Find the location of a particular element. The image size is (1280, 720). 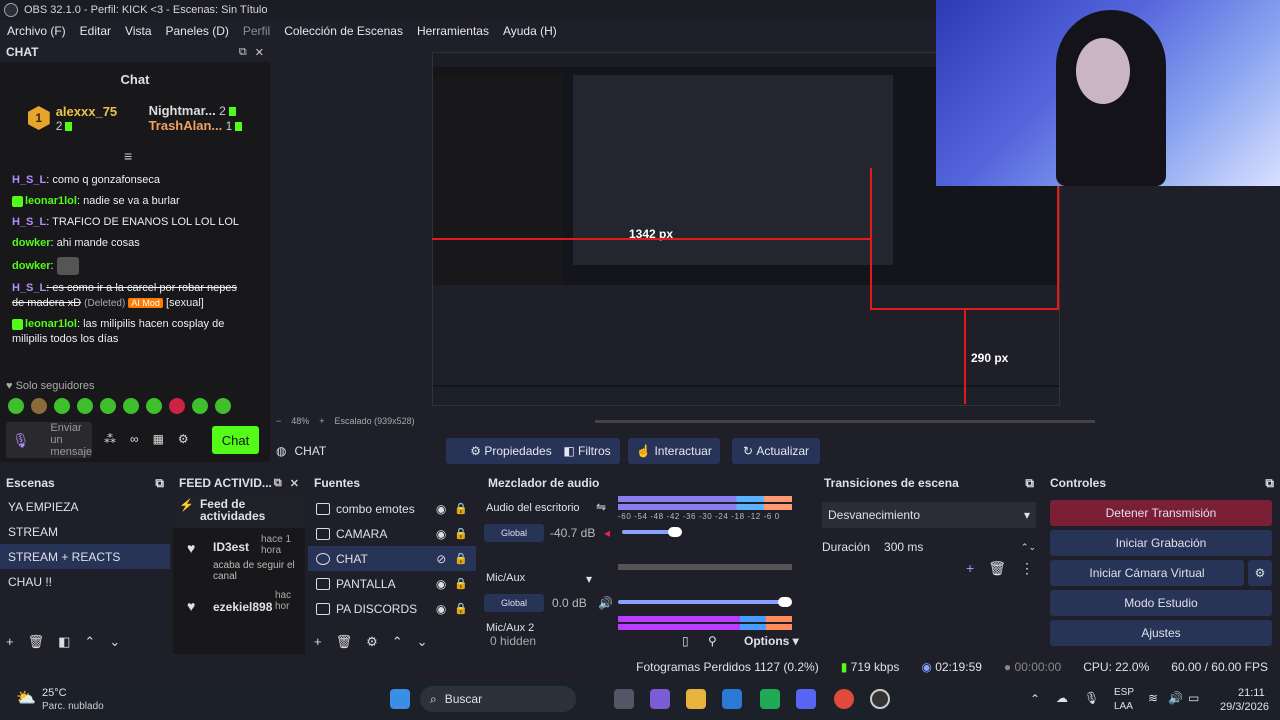

spreadsheet-icon is located at coordinates (770, 699).